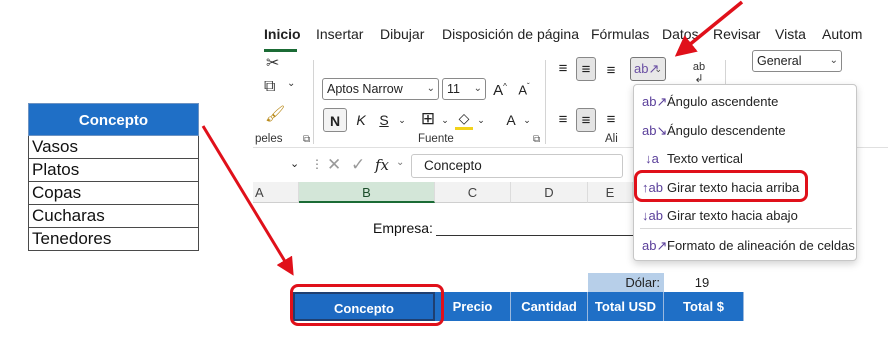 This screenshot has height=361, width=888. What do you see at coordinates (652, 158) in the screenshot?
I see `vertical-text-icon: ↓a` at bounding box center [652, 158].